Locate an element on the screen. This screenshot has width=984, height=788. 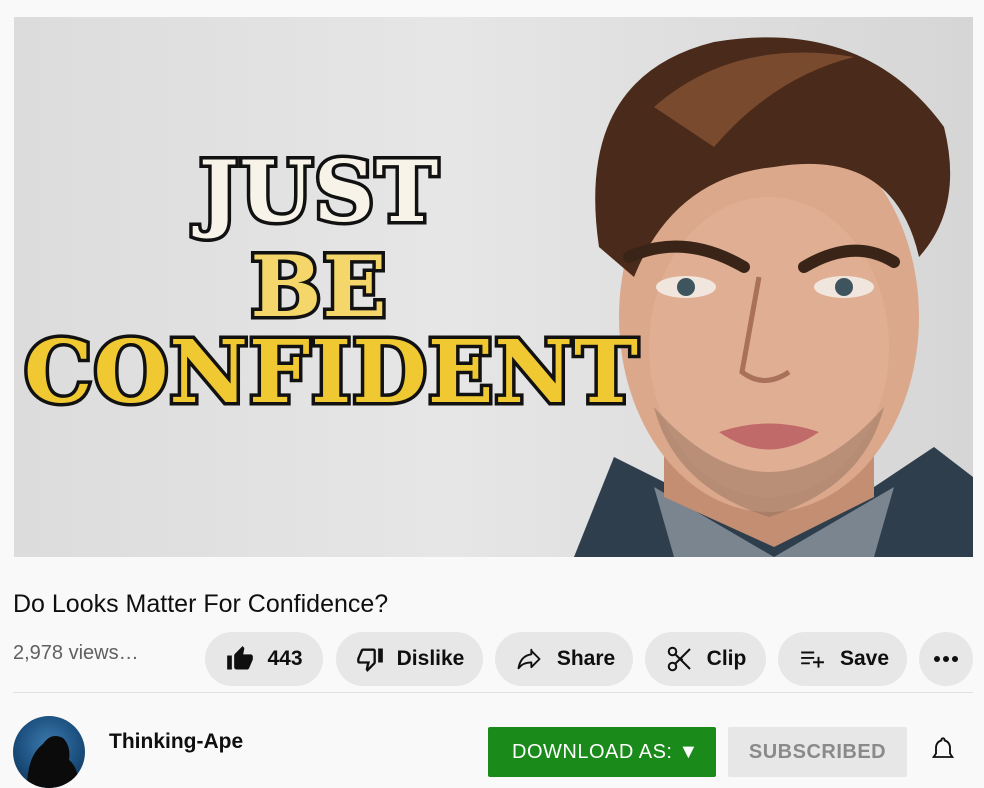
save-button: Save is located at coordinates (842, 659).